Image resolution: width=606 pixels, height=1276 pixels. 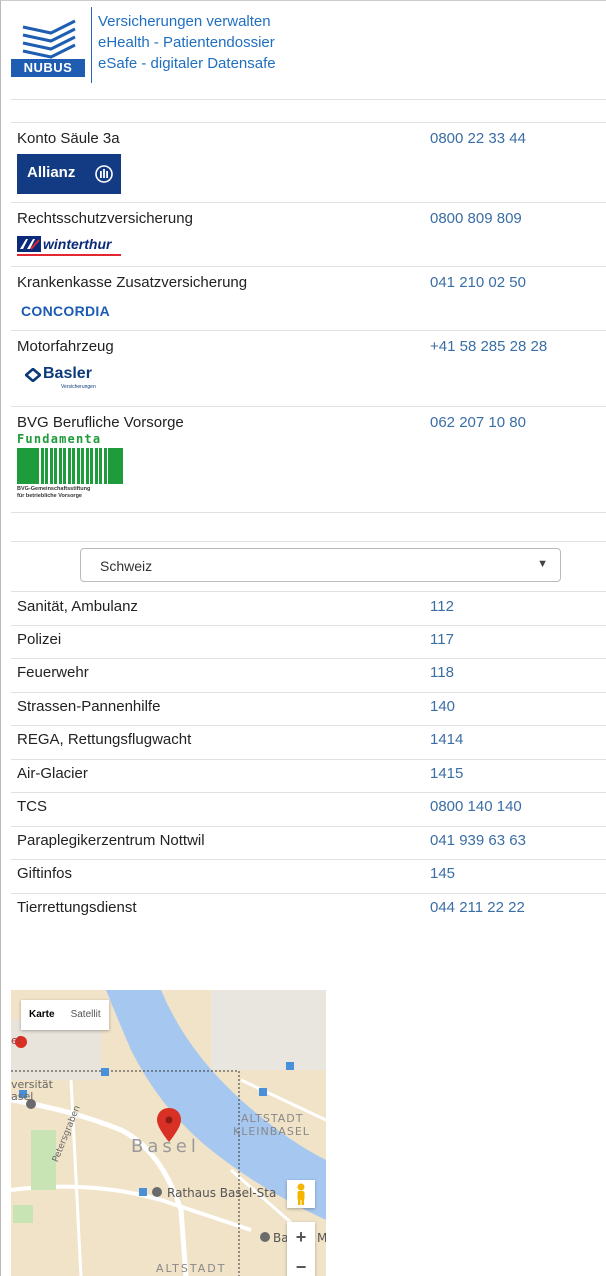 I want to click on emergency-label: REGA, Rettungsflugwacht, so click(x=104, y=739).